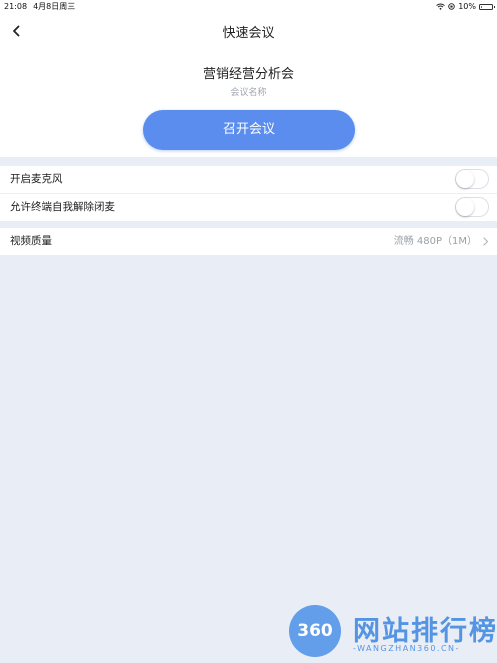  Describe the element at coordinates (315, 631) in the screenshot. I see `watermark-logo-text: 360` at that location.